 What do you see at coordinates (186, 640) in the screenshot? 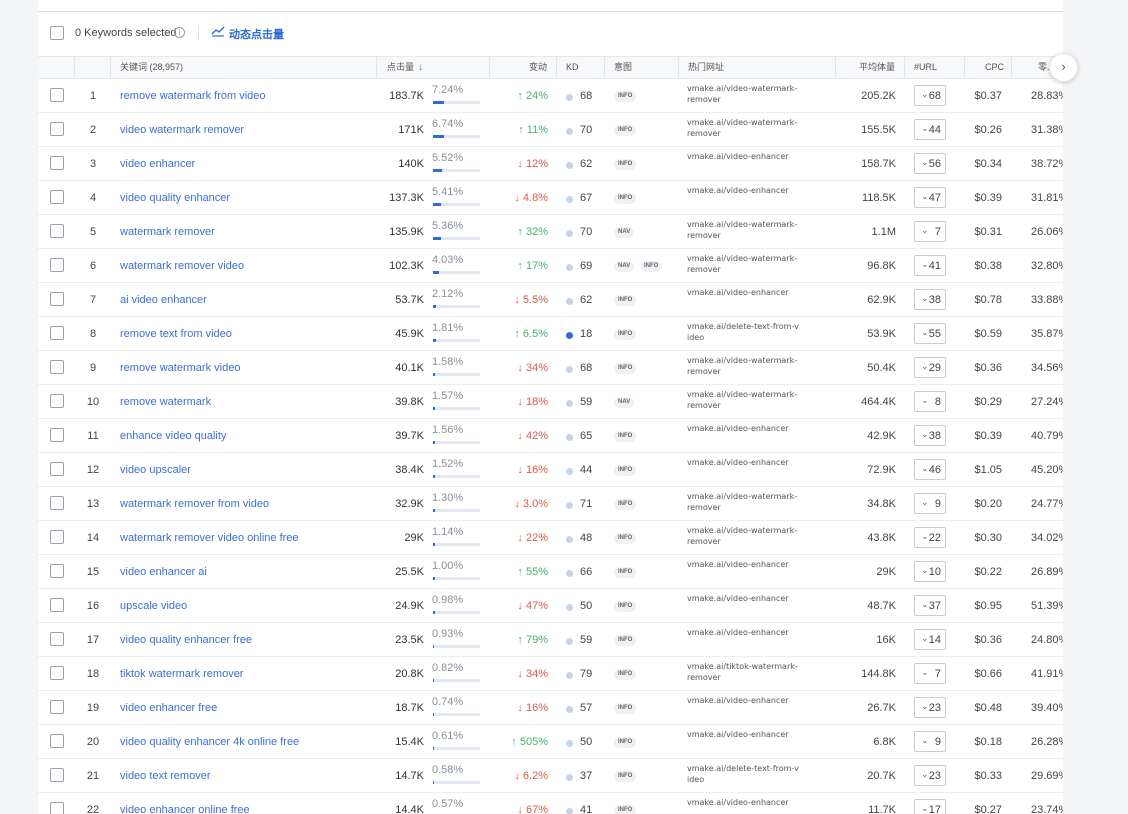
I see `keyword-link: video quality enhancer free` at bounding box center [186, 640].